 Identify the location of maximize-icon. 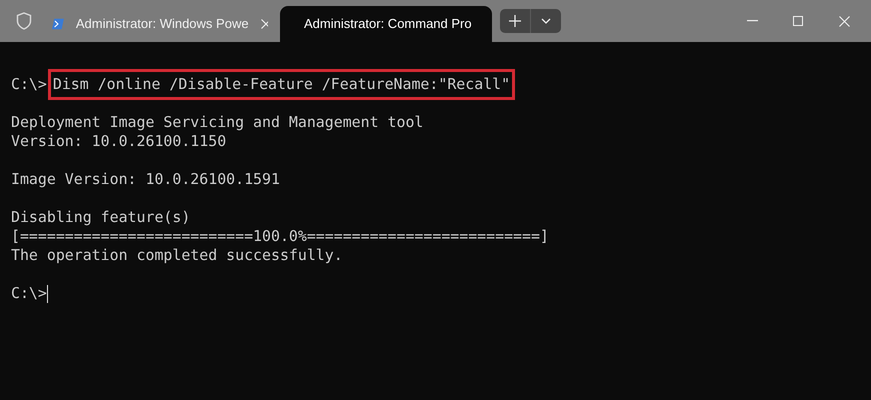
(798, 21).